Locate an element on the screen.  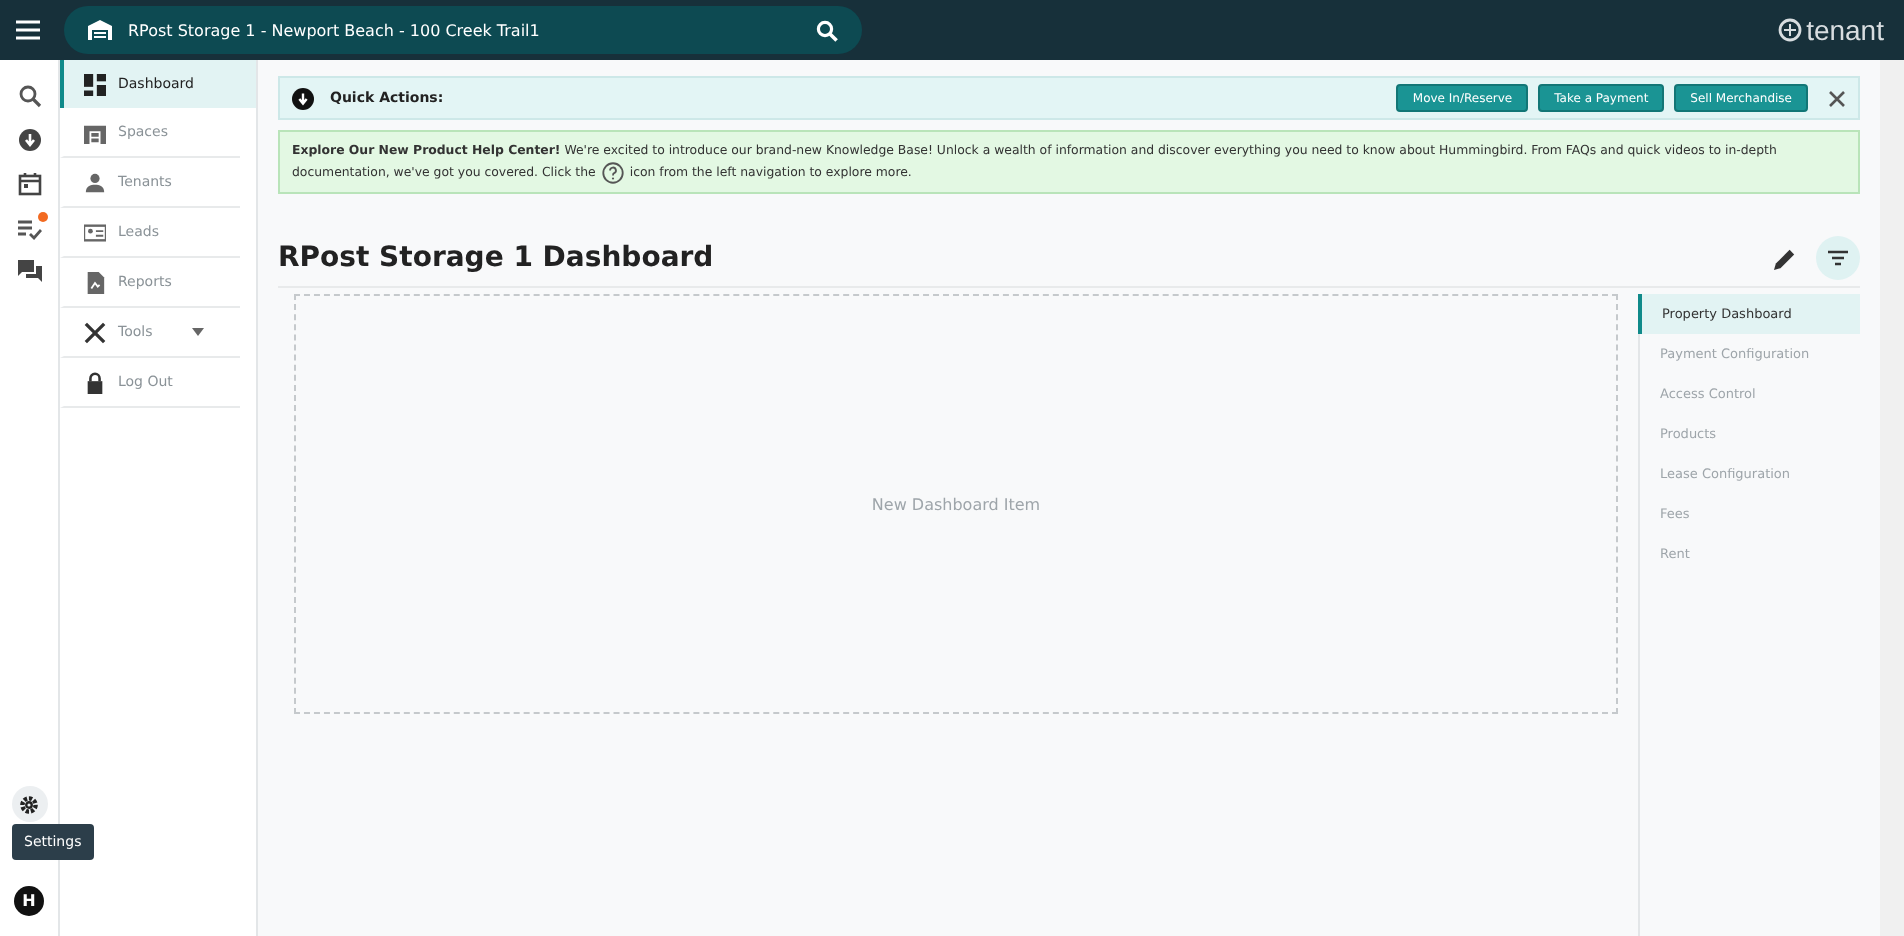
person-icon is located at coordinates (95, 182).